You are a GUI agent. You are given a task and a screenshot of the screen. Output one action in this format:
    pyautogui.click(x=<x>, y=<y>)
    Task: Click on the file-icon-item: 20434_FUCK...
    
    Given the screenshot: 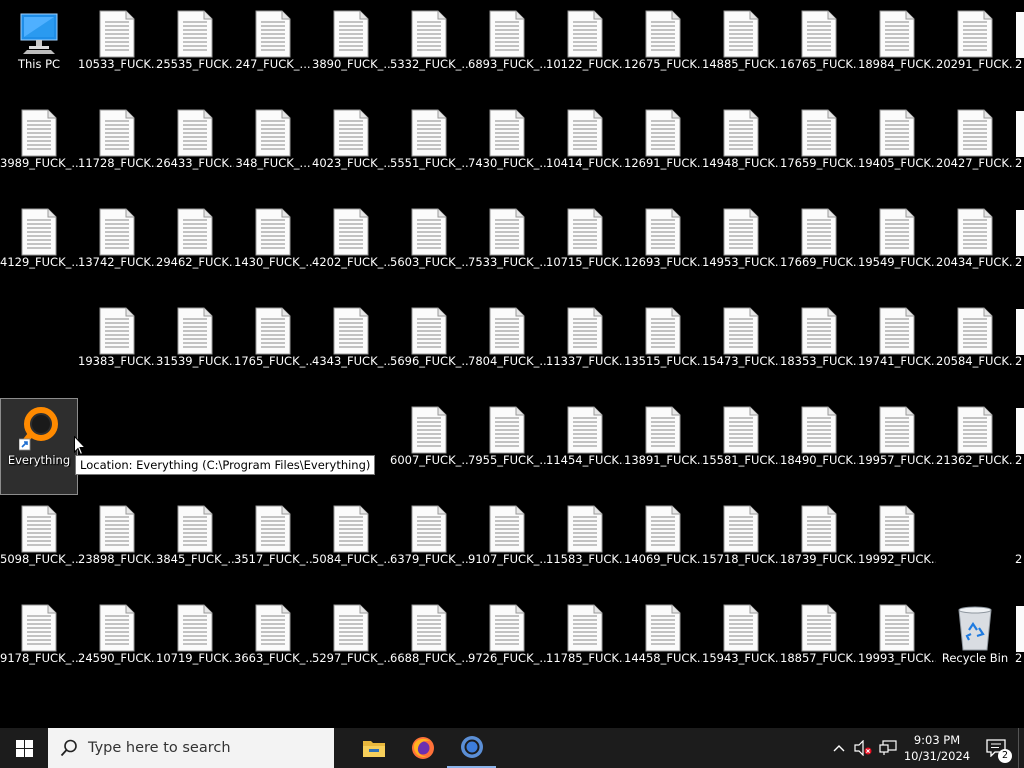 What is the action you would take?
    pyautogui.click(x=975, y=248)
    